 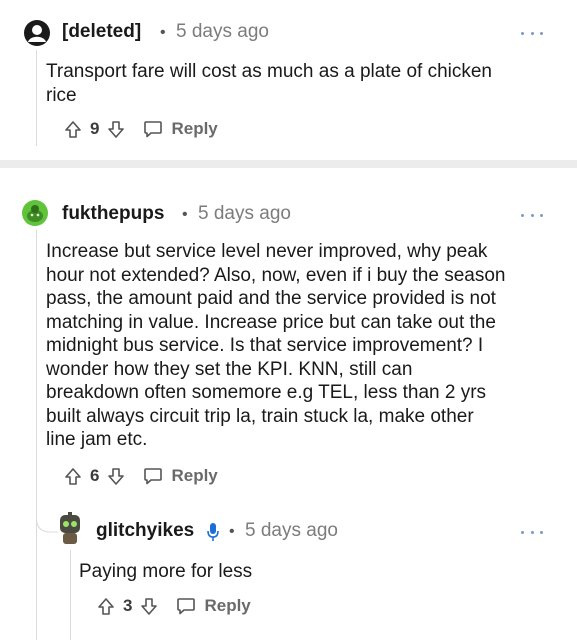 I want to click on deleted-user-avatar, so click(x=37, y=33).